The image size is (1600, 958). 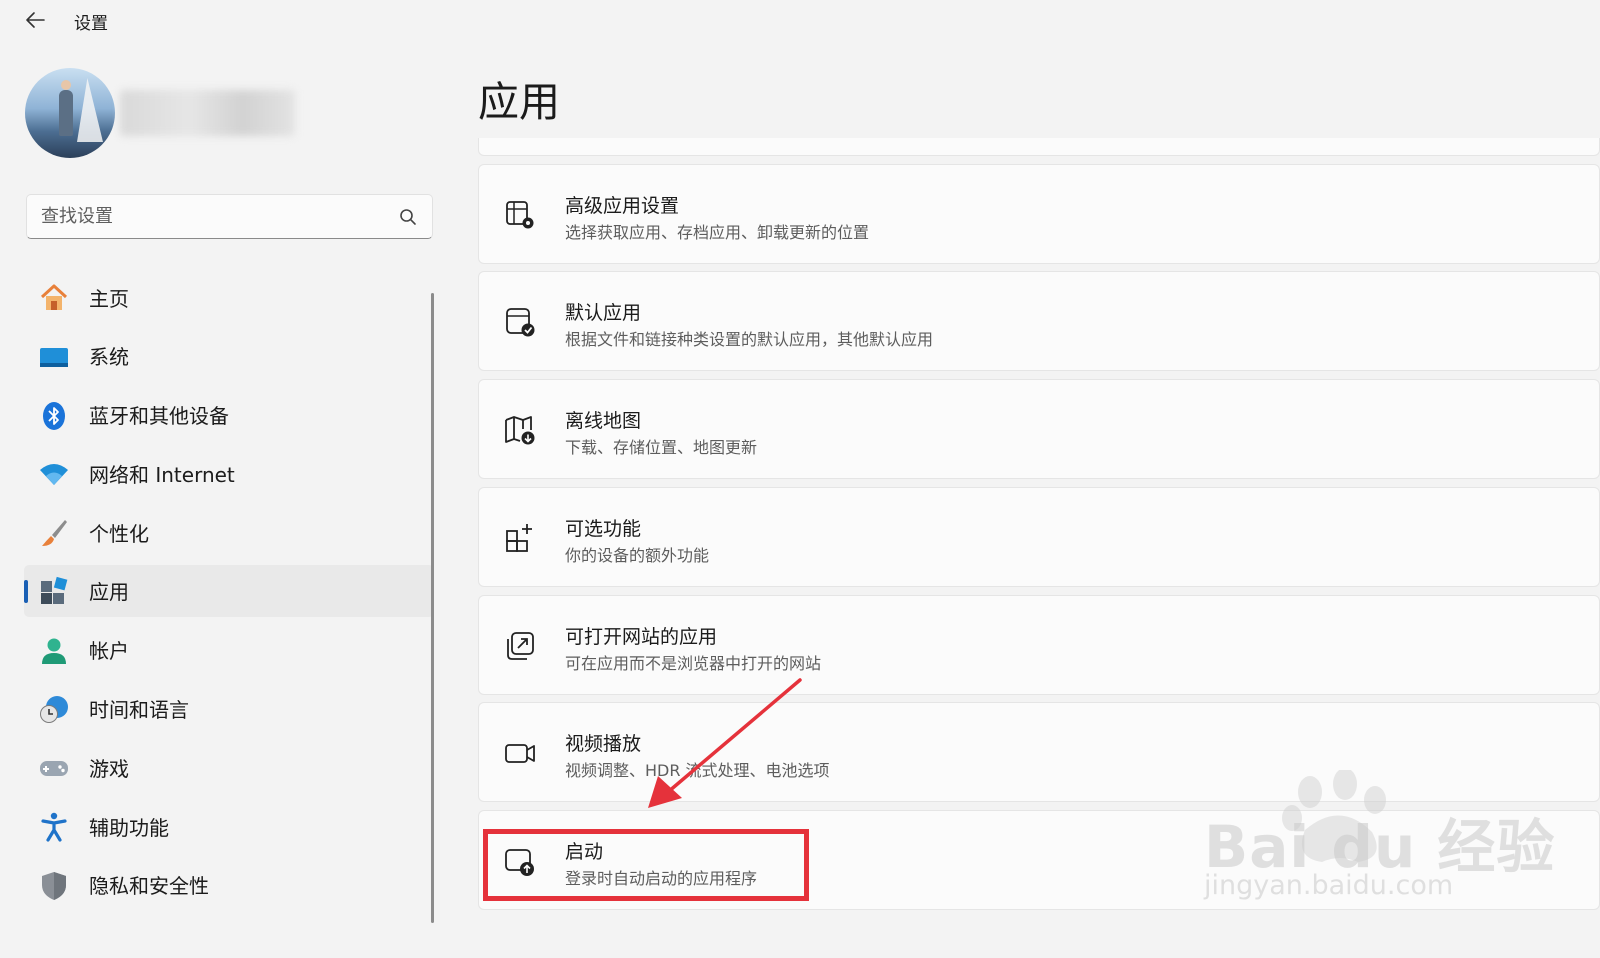 I want to click on sidebar-item-label: 系统, so click(x=109, y=357).